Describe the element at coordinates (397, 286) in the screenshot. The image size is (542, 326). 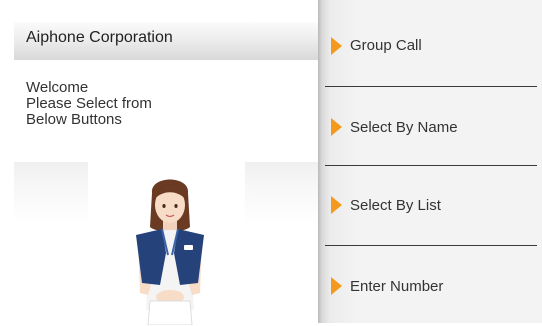
I see `menu-item-label: Enter Number` at that location.